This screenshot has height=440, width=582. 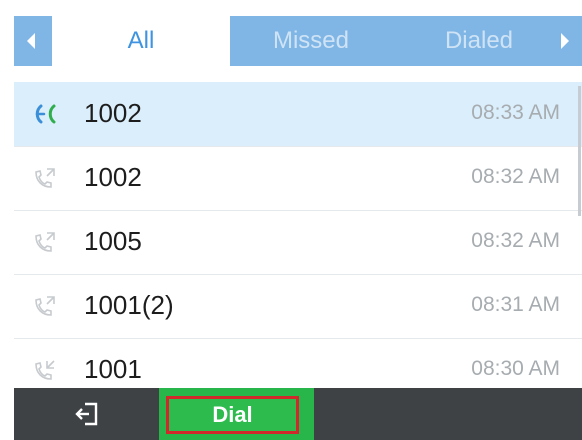 I want to click on tab-all: All, so click(x=141, y=41).